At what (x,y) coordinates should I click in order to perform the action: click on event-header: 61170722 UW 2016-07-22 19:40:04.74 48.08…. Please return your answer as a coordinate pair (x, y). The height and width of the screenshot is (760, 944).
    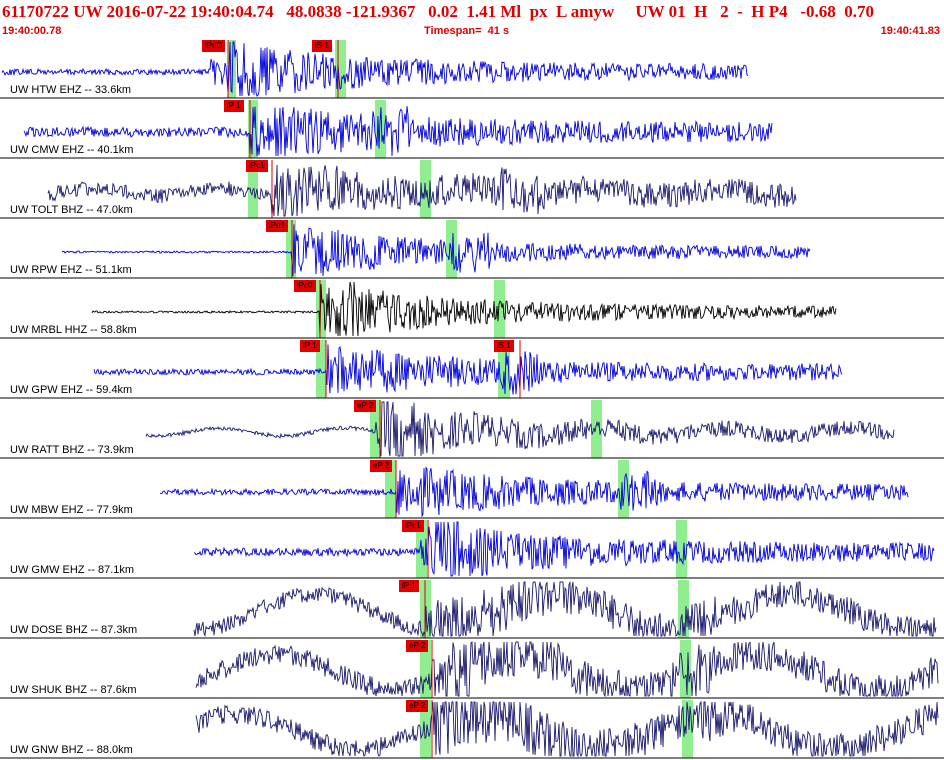
    Looking at the image, I should click on (472, 19).